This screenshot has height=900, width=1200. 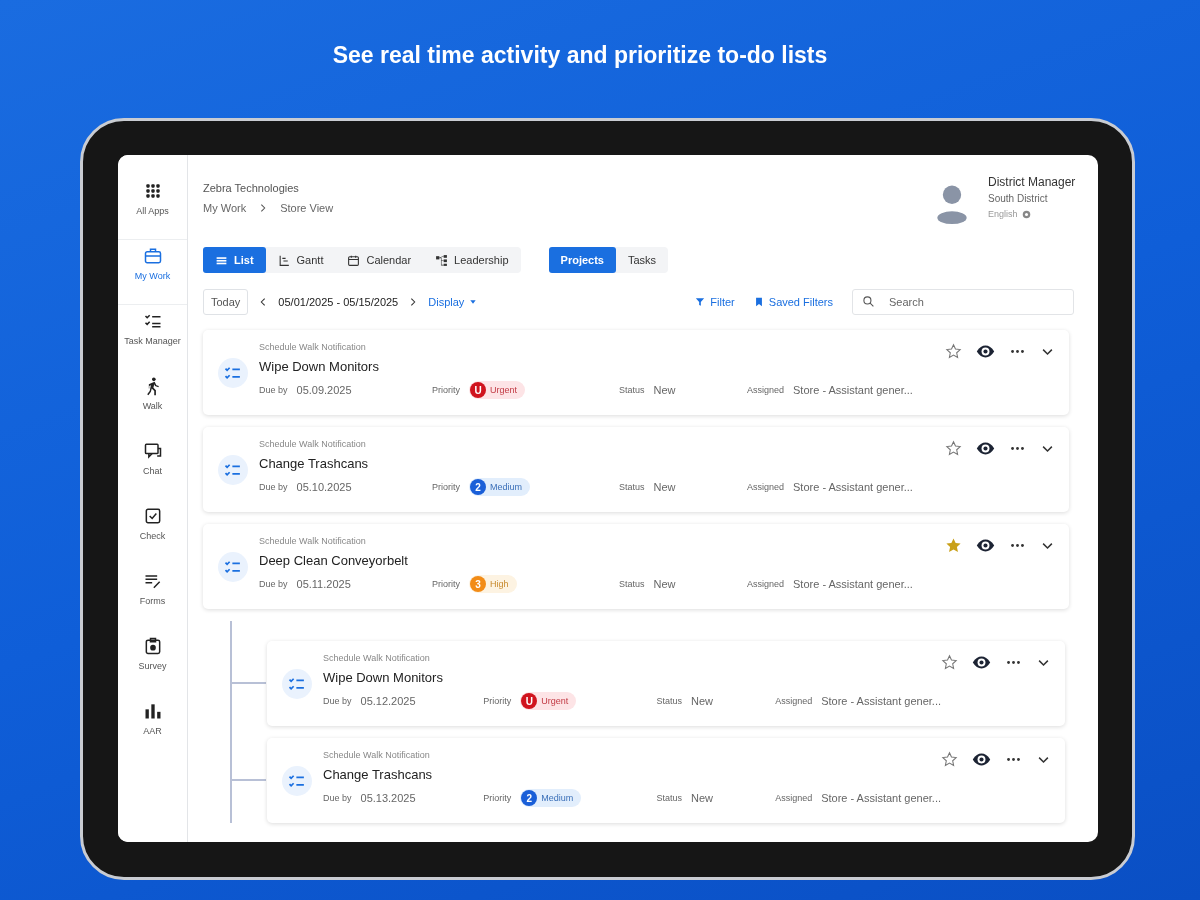 I want to click on caret-down-icon, so click(x=473, y=302).